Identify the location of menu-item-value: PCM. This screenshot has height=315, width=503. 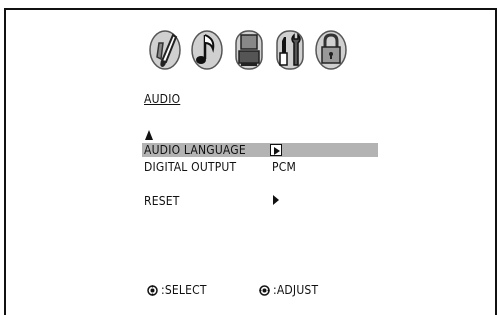
(284, 167).